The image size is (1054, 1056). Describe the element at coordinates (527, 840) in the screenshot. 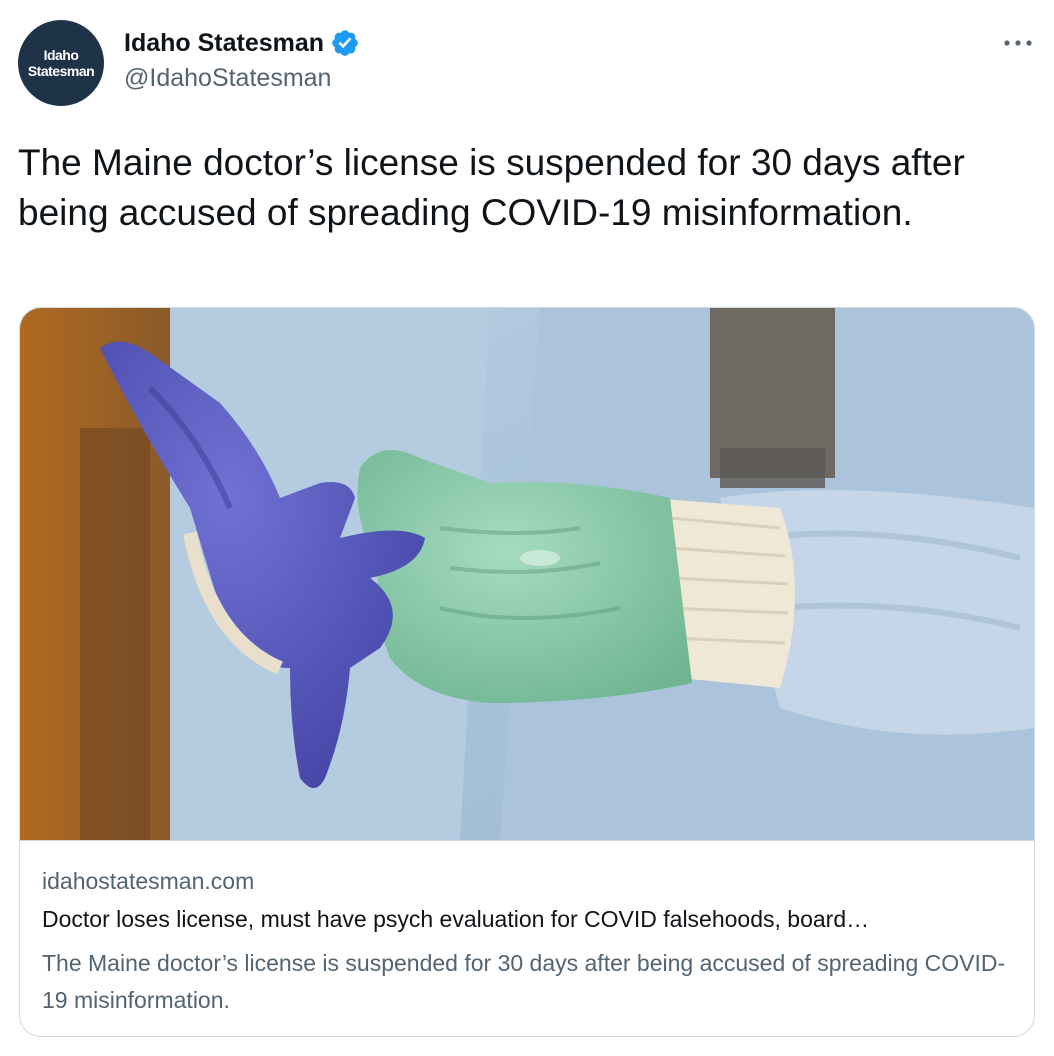

I see `card-divider` at that location.